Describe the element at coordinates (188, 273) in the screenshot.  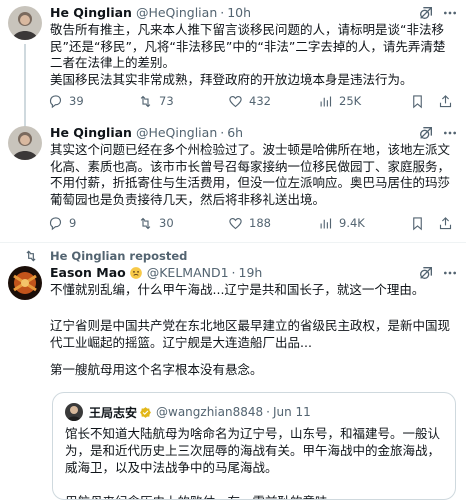
I see `author-handle: @KELMAND1` at that location.